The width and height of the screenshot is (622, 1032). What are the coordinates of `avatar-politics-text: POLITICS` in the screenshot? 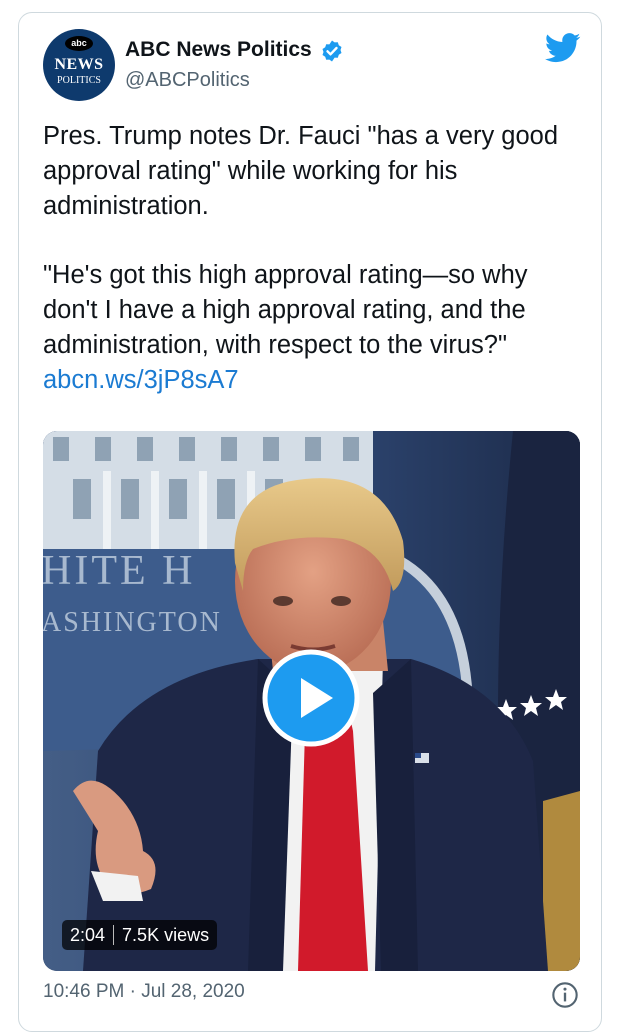 It's located at (79, 80).